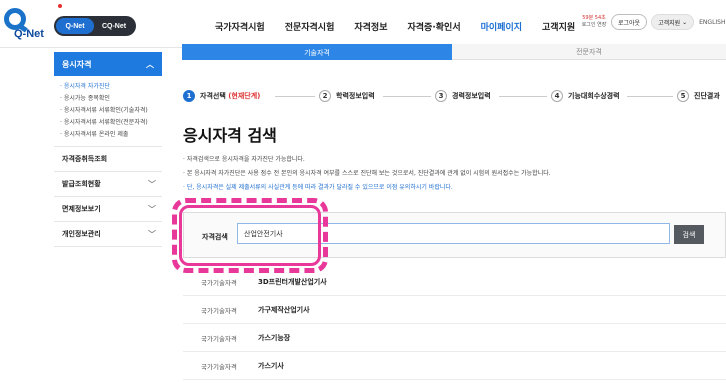 Image resolution: width=726 pixels, height=383 pixels. I want to click on language-link: ENGLISH, so click(712, 22).